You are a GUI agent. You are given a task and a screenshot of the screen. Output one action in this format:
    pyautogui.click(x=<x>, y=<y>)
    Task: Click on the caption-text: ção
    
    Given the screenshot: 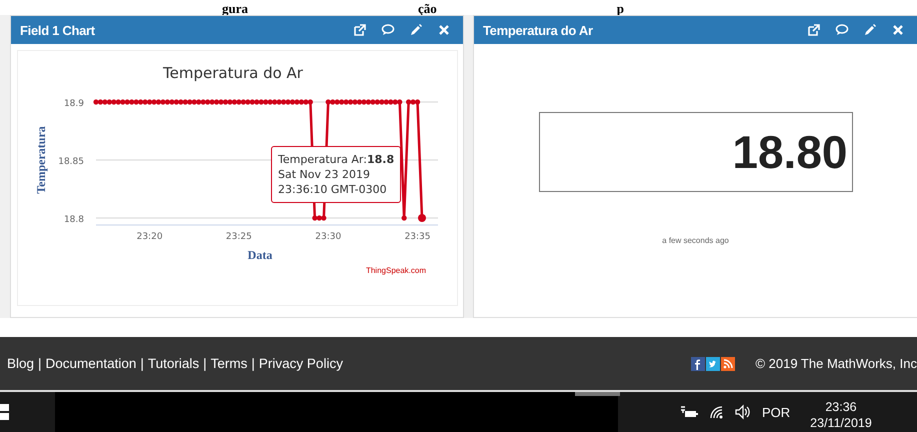 What is the action you would take?
    pyautogui.click(x=427, y=8)
    